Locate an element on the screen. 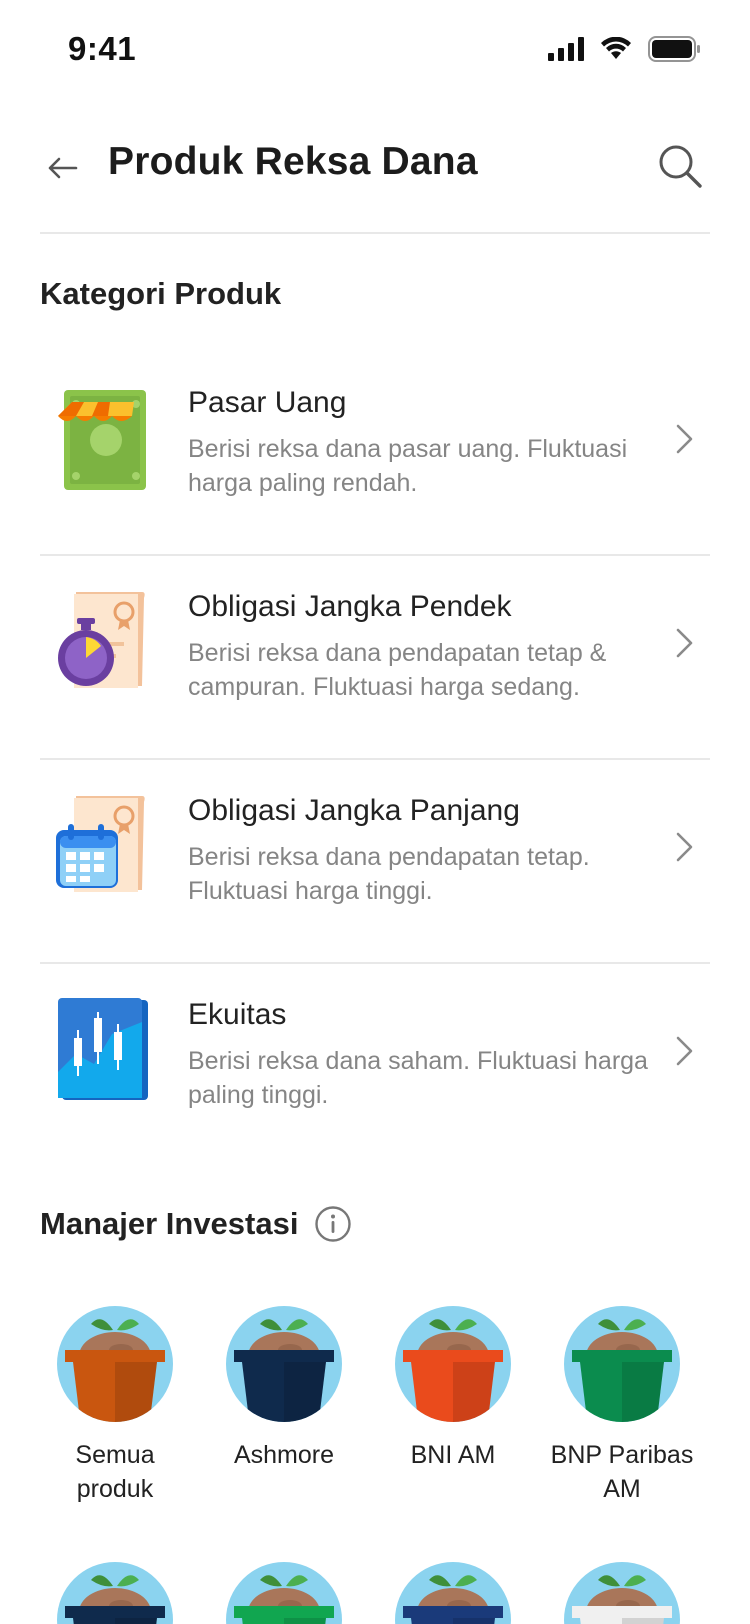 The image size is (750, 1624). managers-section-title: Manajer Investasi is located at coordinates (169, 1223).